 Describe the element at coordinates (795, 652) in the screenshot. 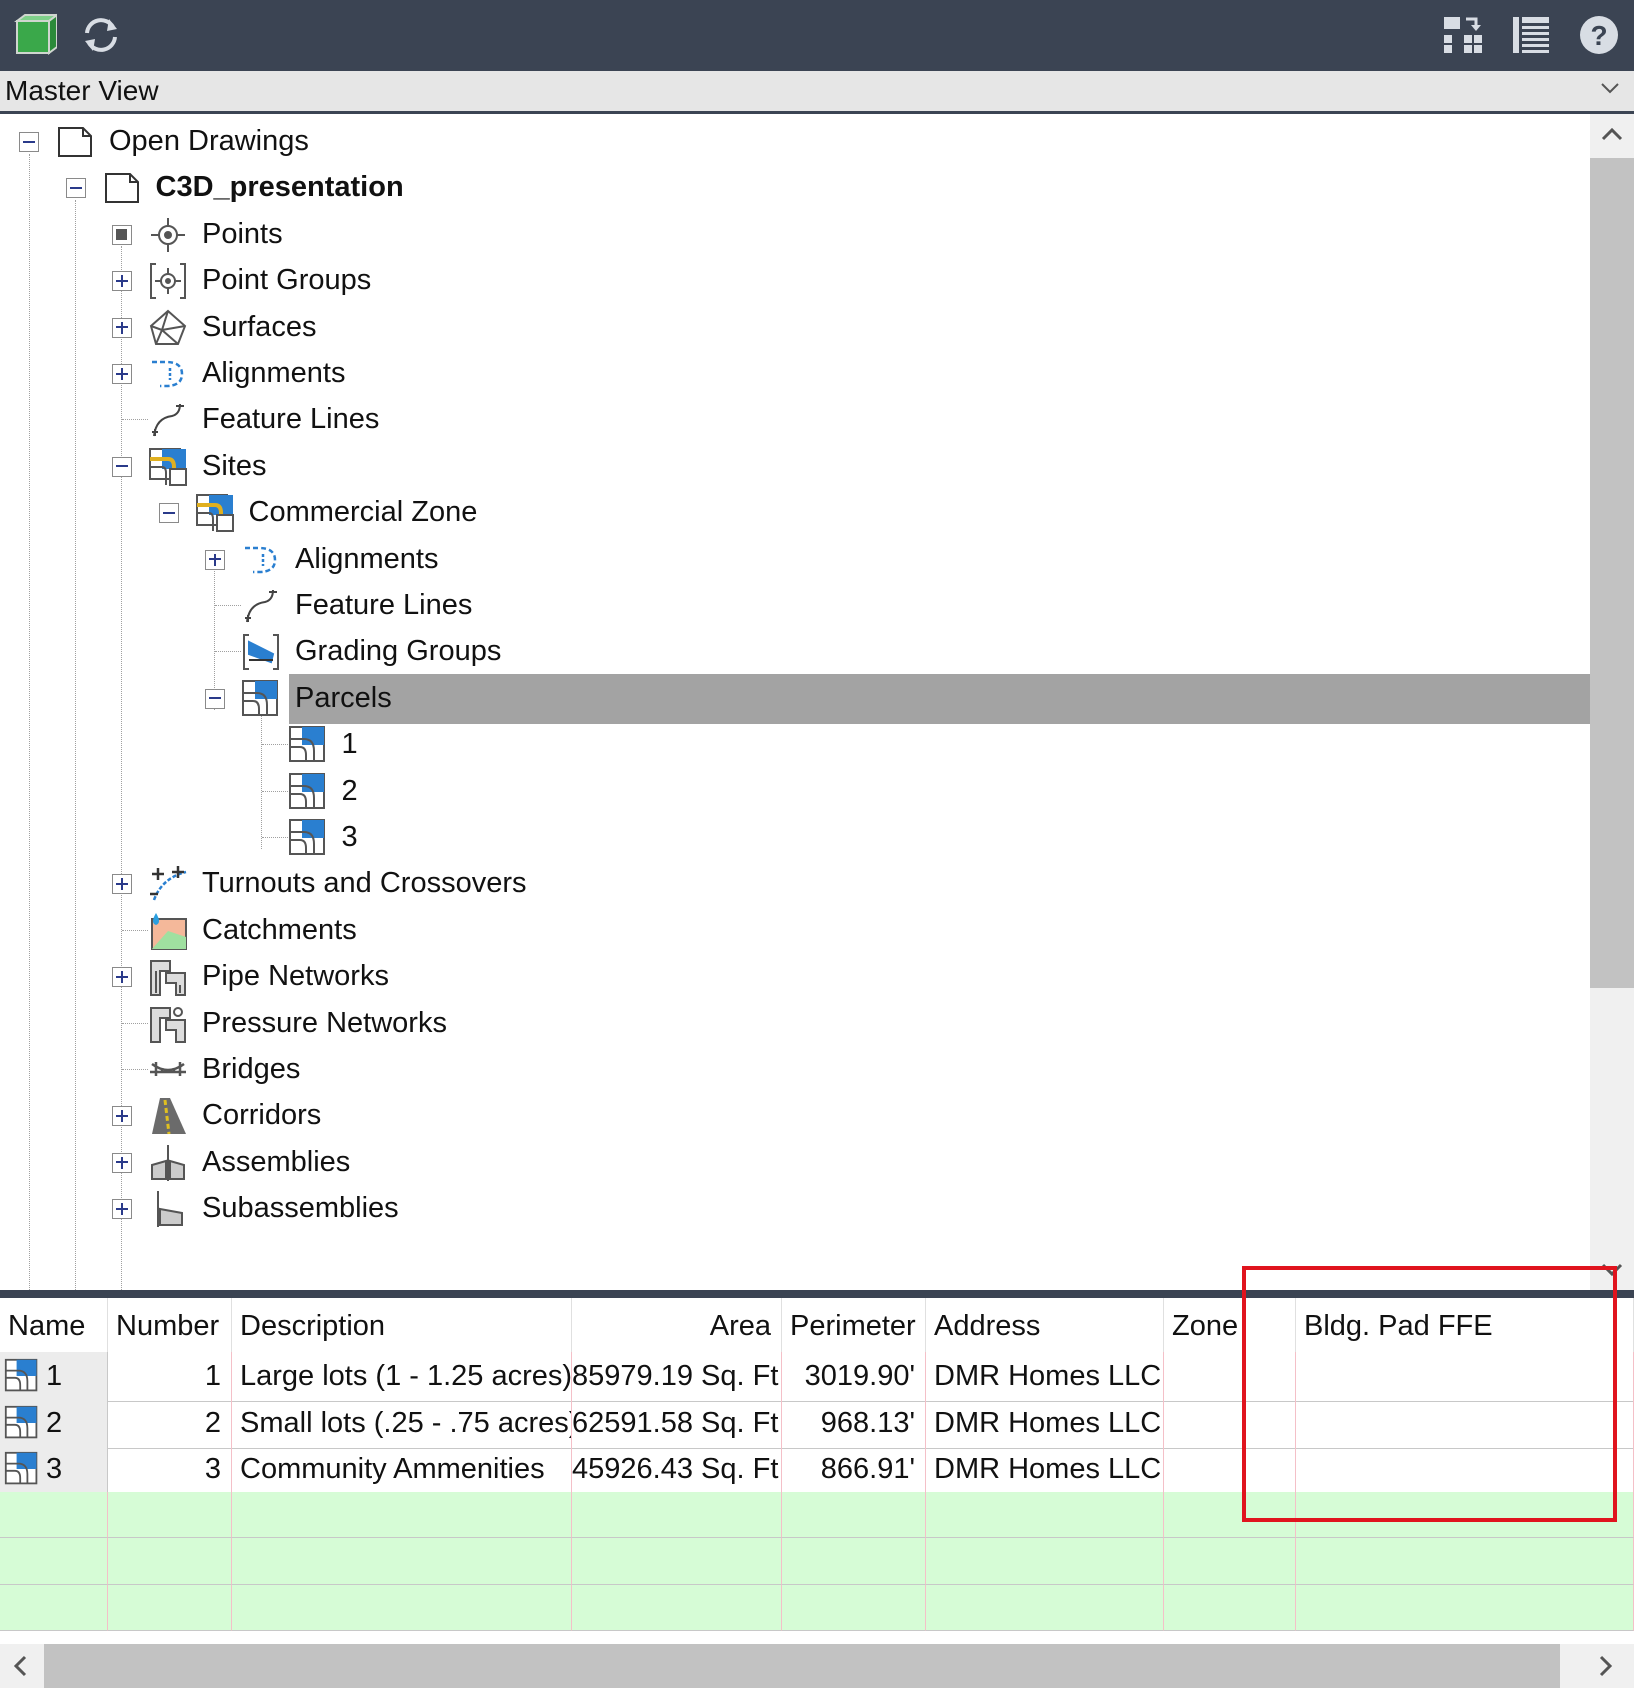

I see `tree-item: Grading Groups` at that location.